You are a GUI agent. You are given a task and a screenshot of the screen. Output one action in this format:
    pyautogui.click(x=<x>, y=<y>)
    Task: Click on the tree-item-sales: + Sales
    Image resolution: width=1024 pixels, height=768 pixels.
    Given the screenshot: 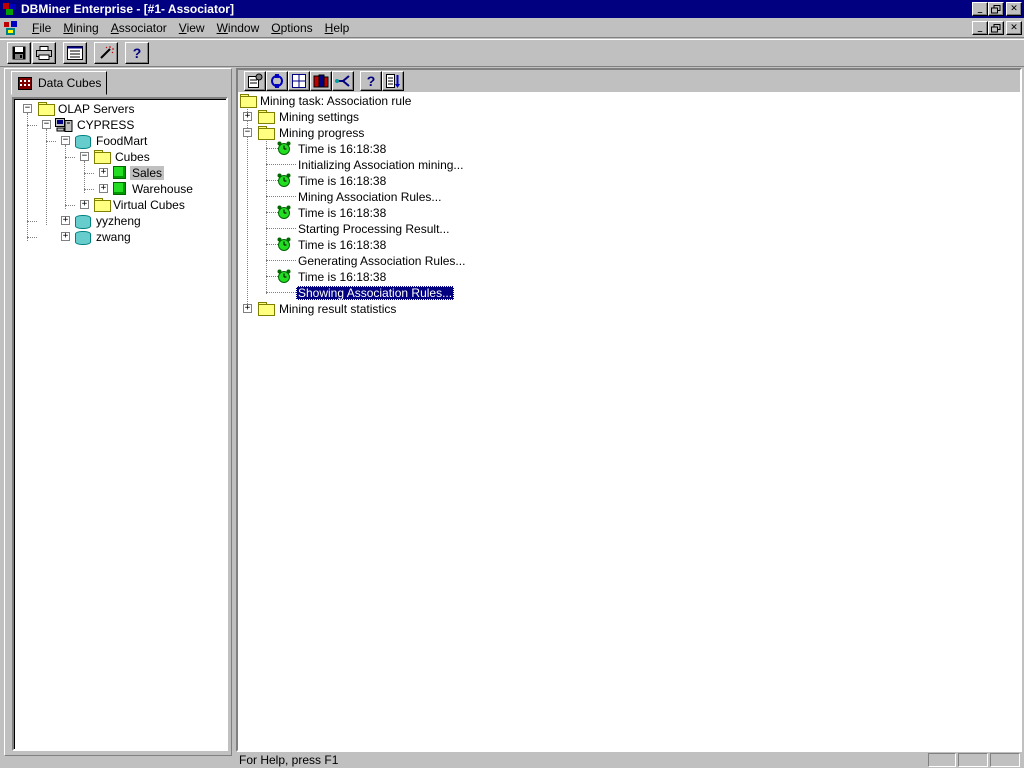 What is the action you would take?
    pyautogui.click(x=119, y=173)
    